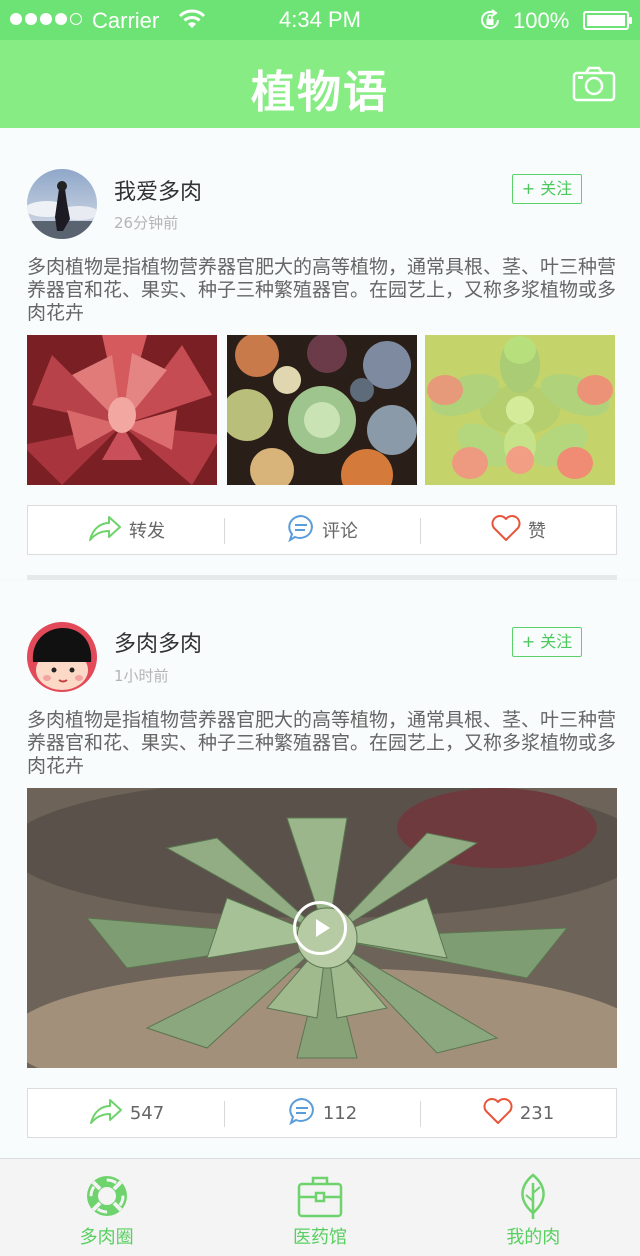  What do you see at coordinates (594, 86) in the screenshot?
I see `camera-icon` at bounding box center [594, 86].